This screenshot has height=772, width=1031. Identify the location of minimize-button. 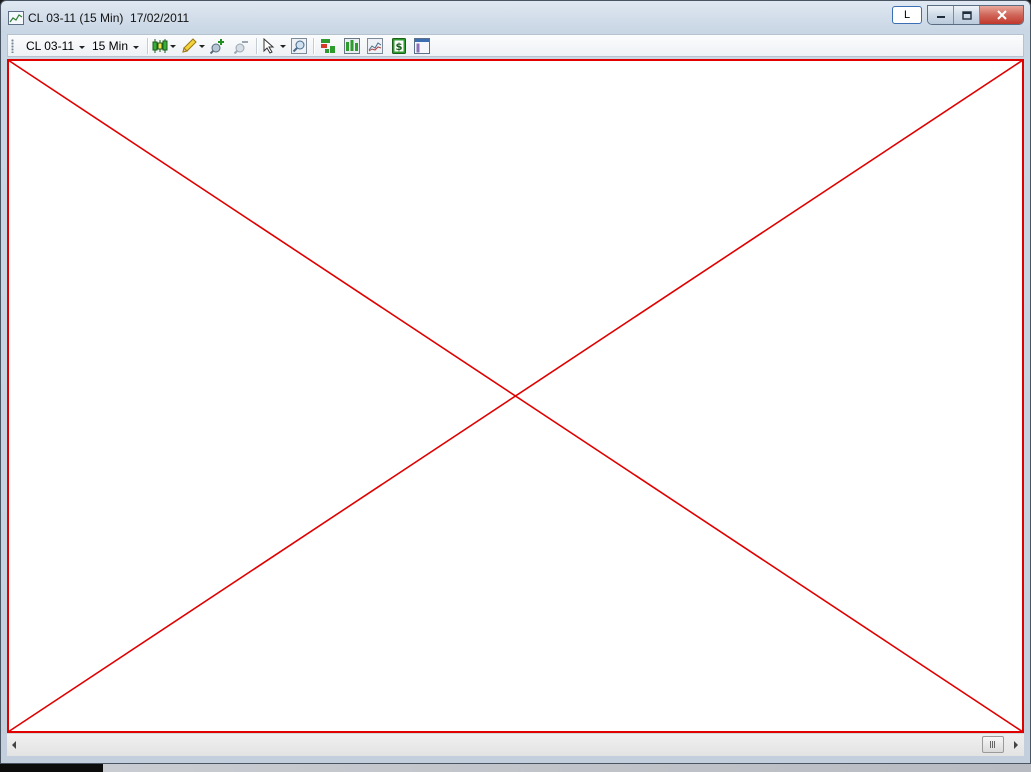
(941, 15).